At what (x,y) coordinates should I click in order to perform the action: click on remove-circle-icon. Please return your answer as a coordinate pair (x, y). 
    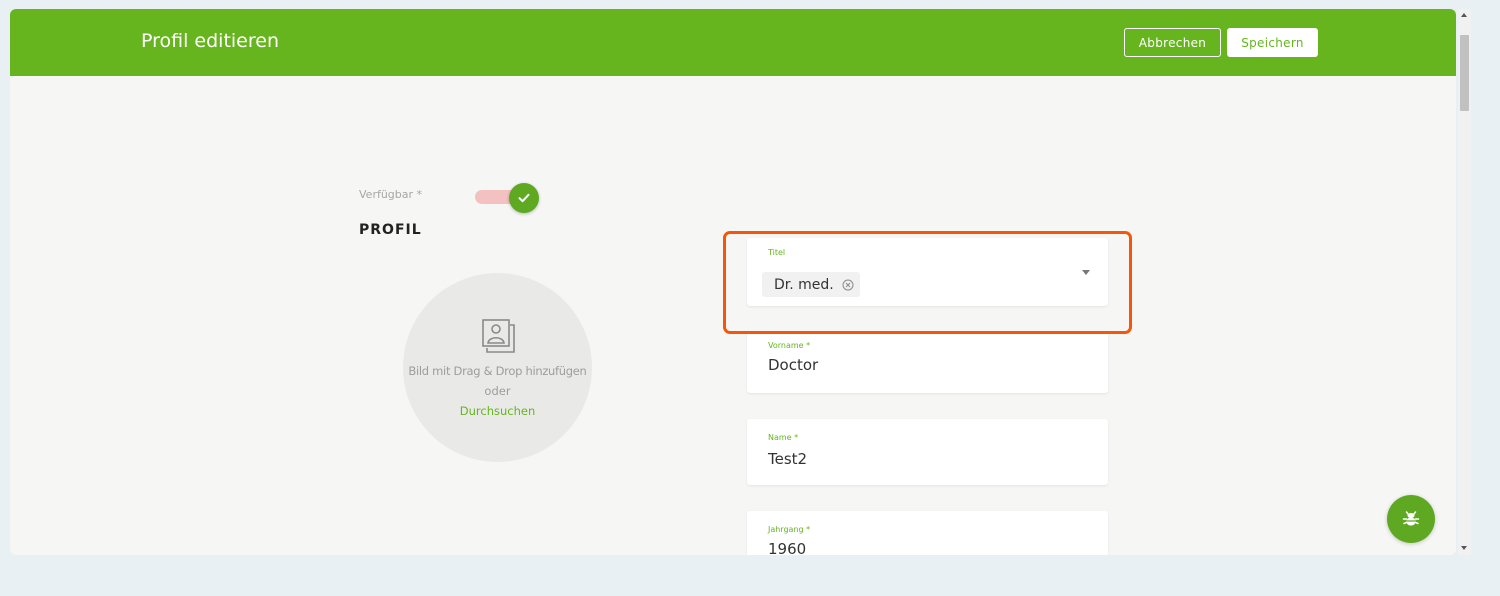
    Looking at the image, I should click on (848, 285).